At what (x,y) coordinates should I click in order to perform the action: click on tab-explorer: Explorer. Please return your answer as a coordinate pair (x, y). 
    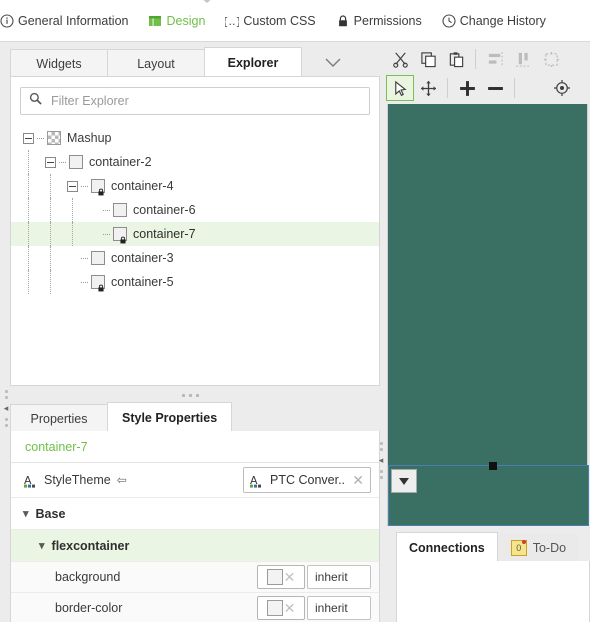
    Looking at the image, I should click on (253, 62).